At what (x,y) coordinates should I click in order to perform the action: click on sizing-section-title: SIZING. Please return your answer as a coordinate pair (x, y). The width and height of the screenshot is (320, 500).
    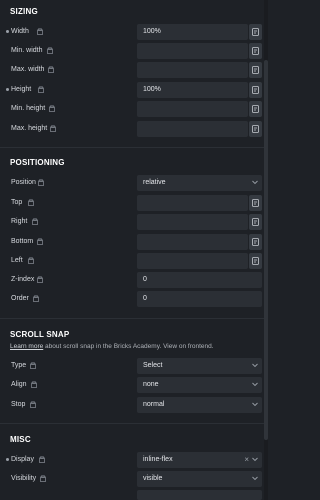
    Looking at the image, I should click on (24, 11).